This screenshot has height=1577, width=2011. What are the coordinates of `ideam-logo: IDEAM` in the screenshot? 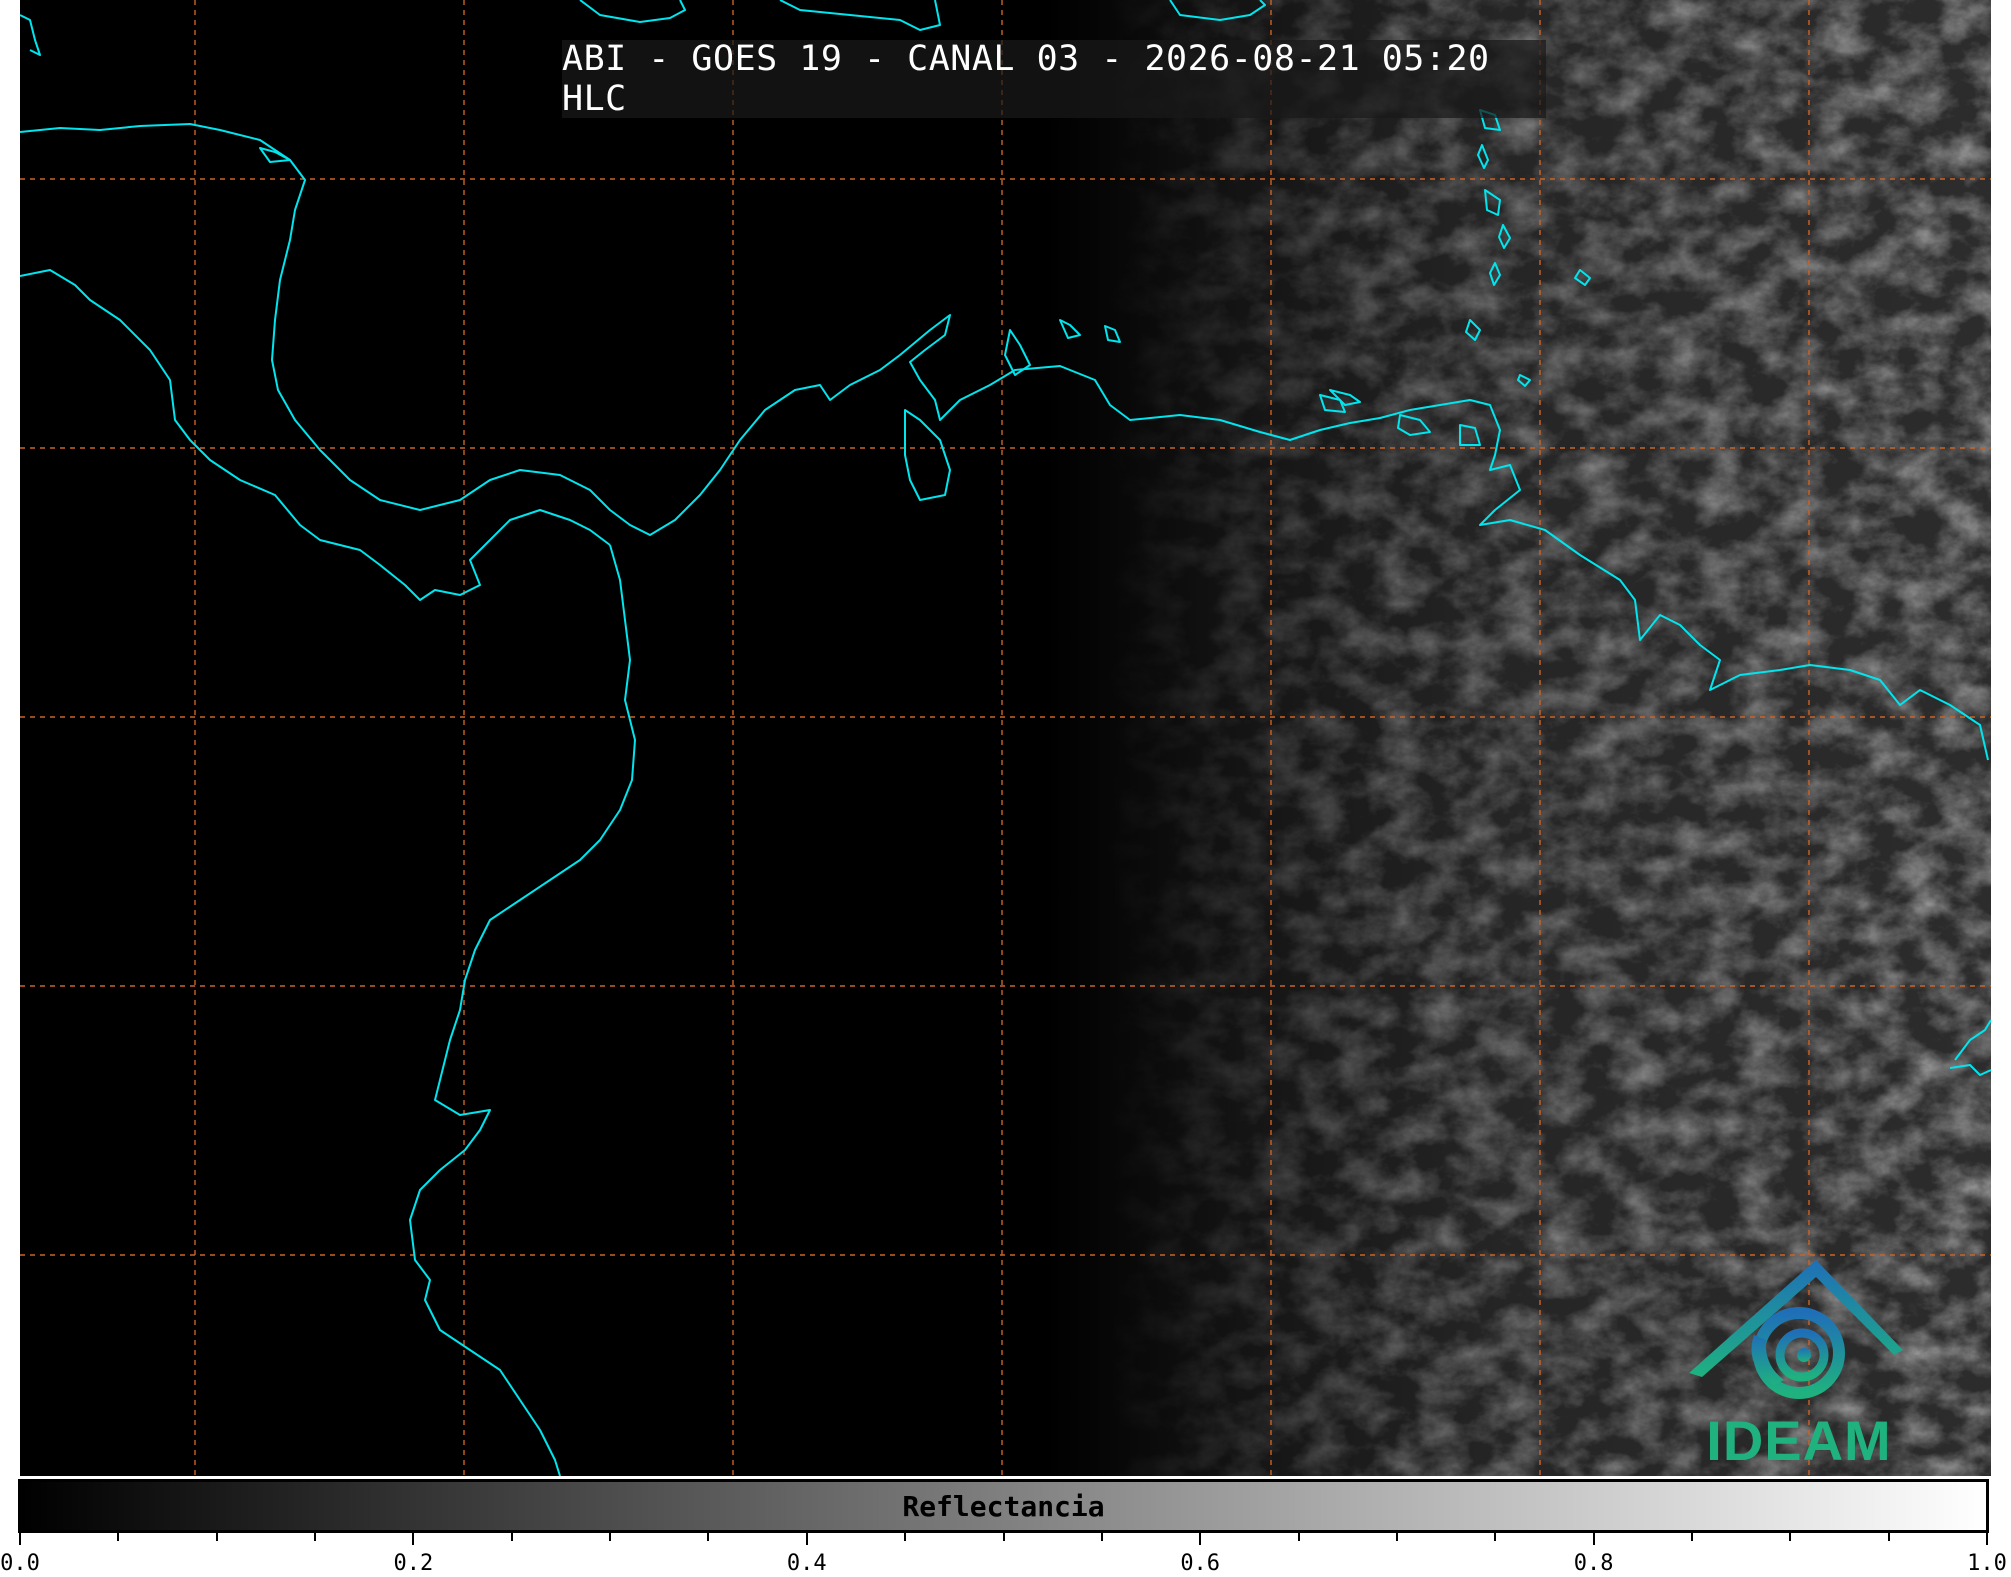 It's located at (1799, 1365).